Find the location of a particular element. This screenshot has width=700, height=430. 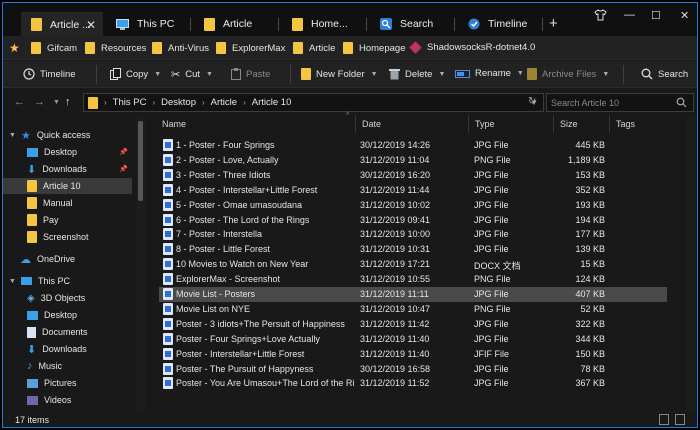

large-icons-view-button is located at coordinates (680, 419).